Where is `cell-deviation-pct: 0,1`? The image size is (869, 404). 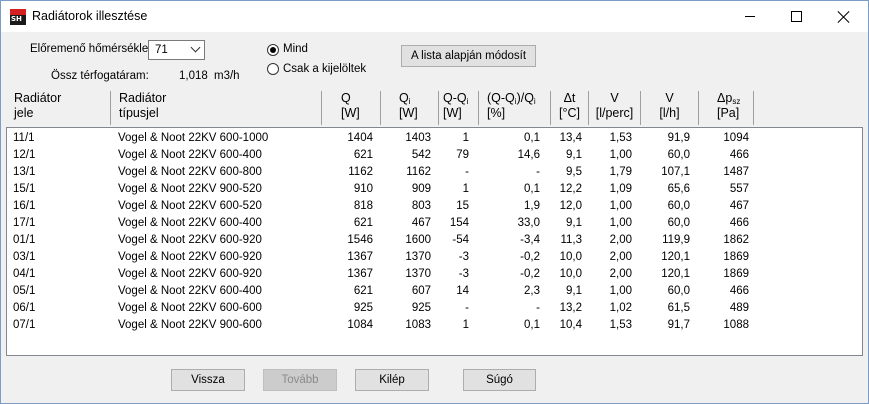 cell-deviation-pct: 0,1 is located at coordinates (532, 325).